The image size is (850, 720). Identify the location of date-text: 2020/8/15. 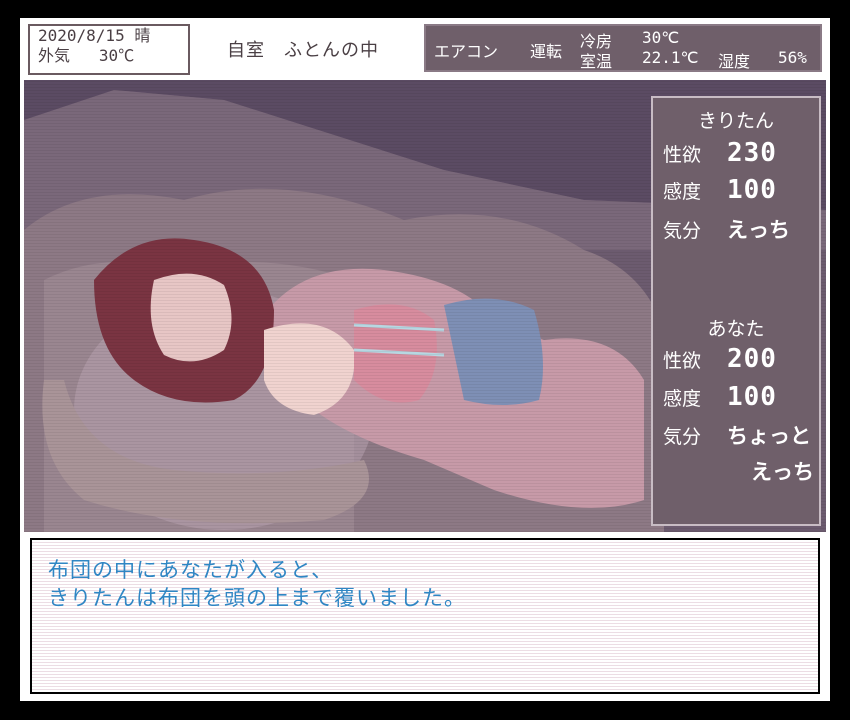
(81, 35).